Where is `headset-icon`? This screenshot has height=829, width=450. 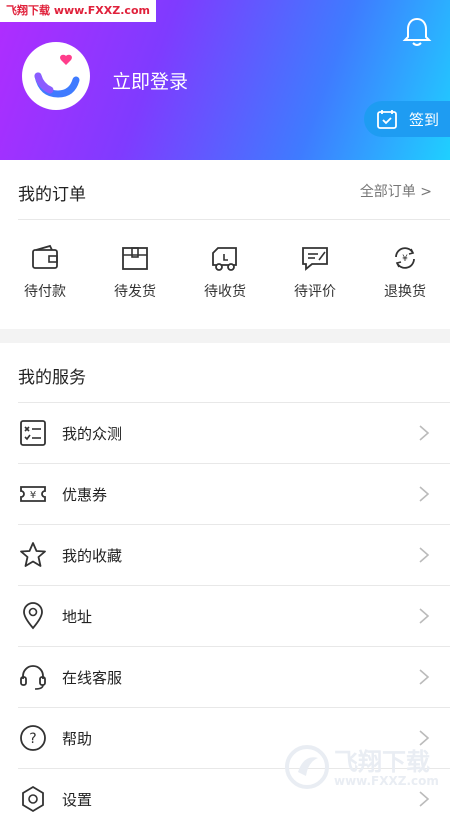
headset-icon is located at coordinates (33, 677).